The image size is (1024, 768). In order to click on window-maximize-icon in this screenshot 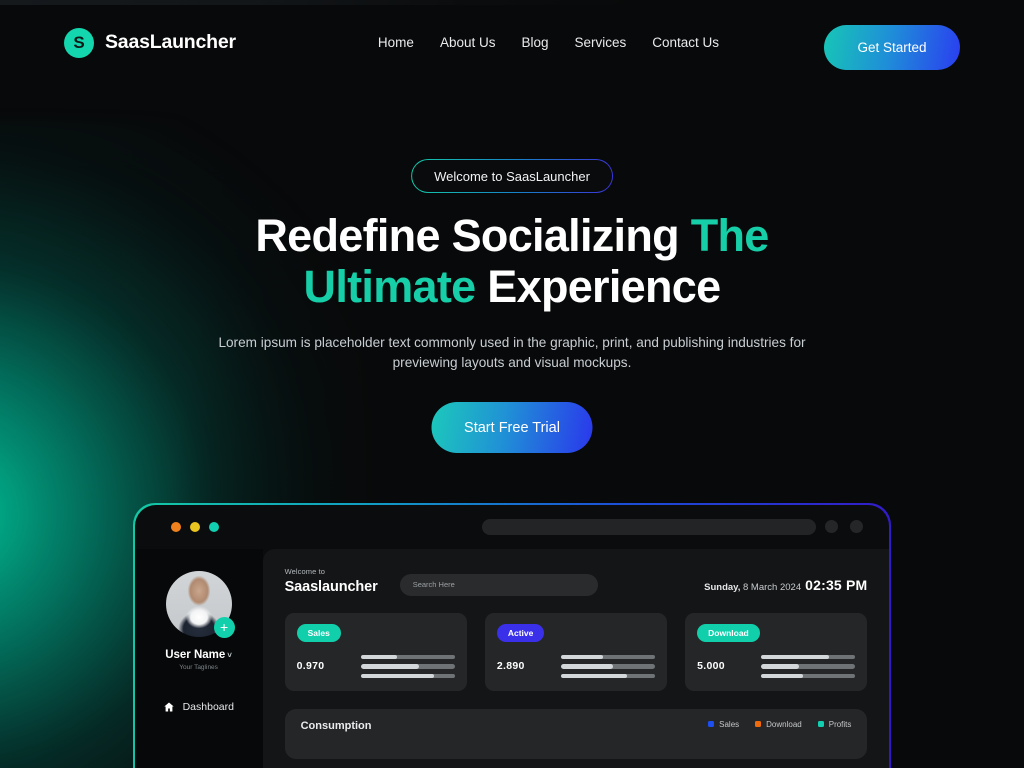, I will do `click(213, 526)`.